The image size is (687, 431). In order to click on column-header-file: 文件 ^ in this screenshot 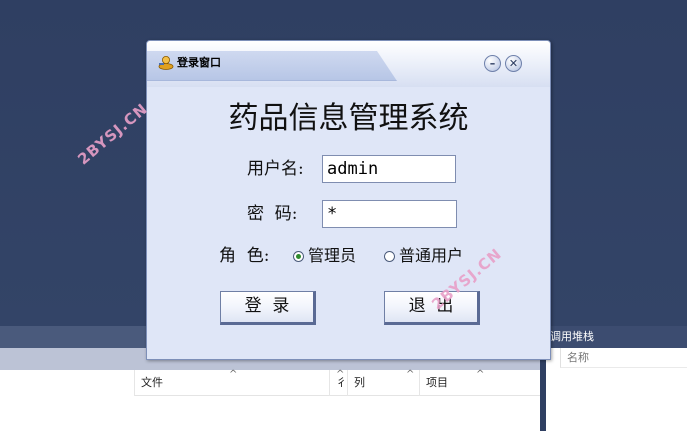, I will do `click(231, 382)`.